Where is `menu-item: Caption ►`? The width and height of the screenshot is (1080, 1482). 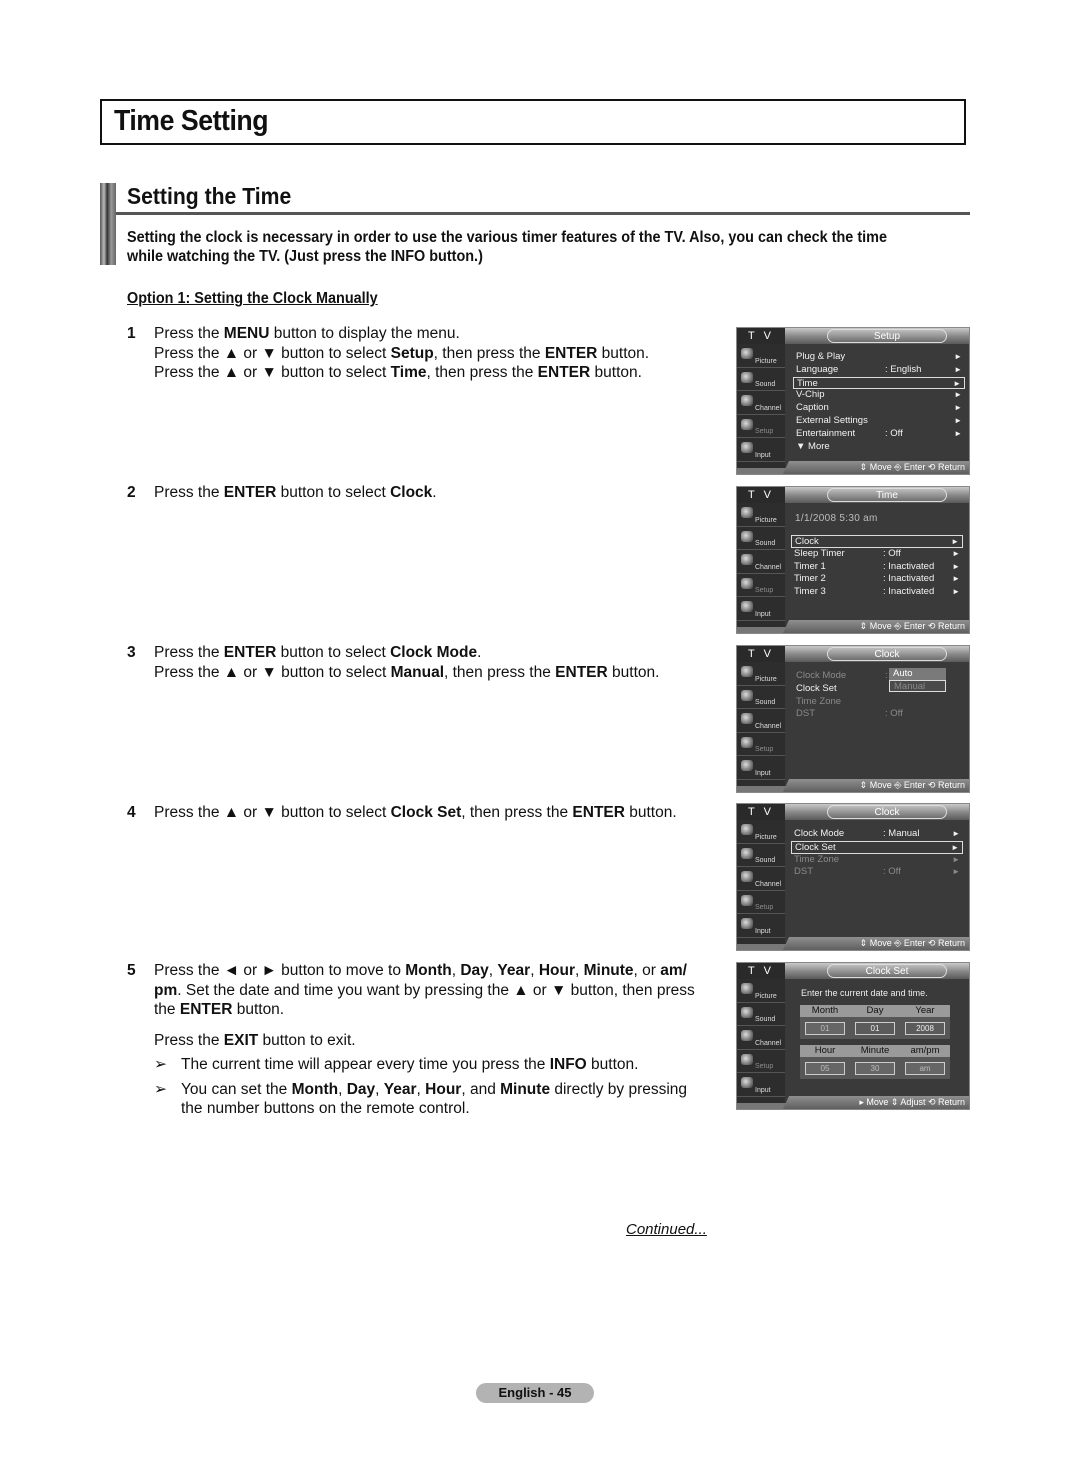
menu-item: Caption ► is located at coordinates (879, 408).